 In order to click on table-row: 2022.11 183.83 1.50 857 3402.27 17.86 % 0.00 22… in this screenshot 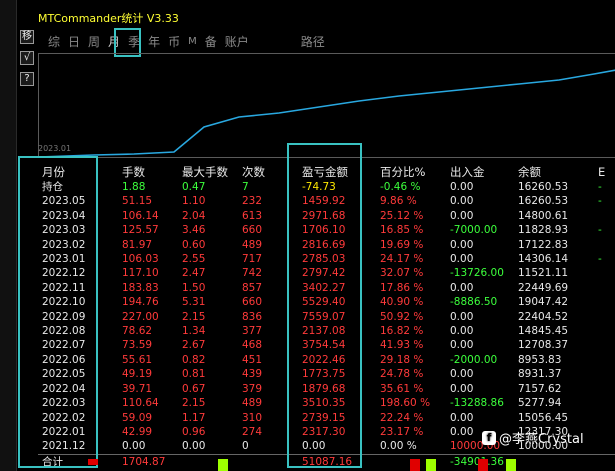, I will do `click(326, 288)`.